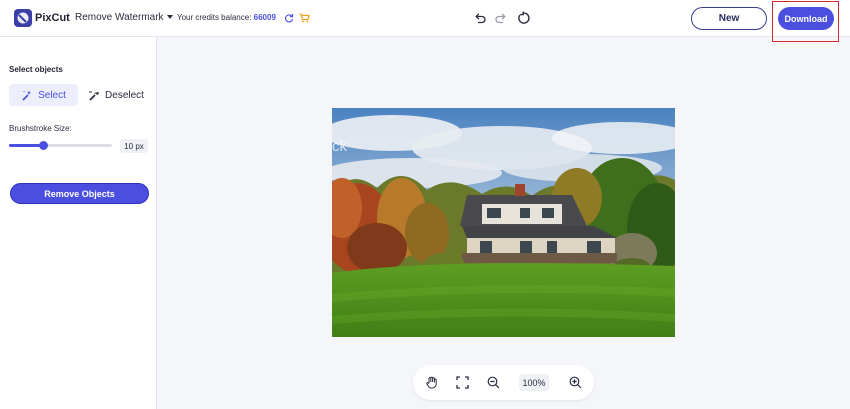 The height and width of the screenshot is (409, 850). What do you see at coordinates (729, 18) in the screenshot?
I see `new-button: New` at bounding box center [729, 18].